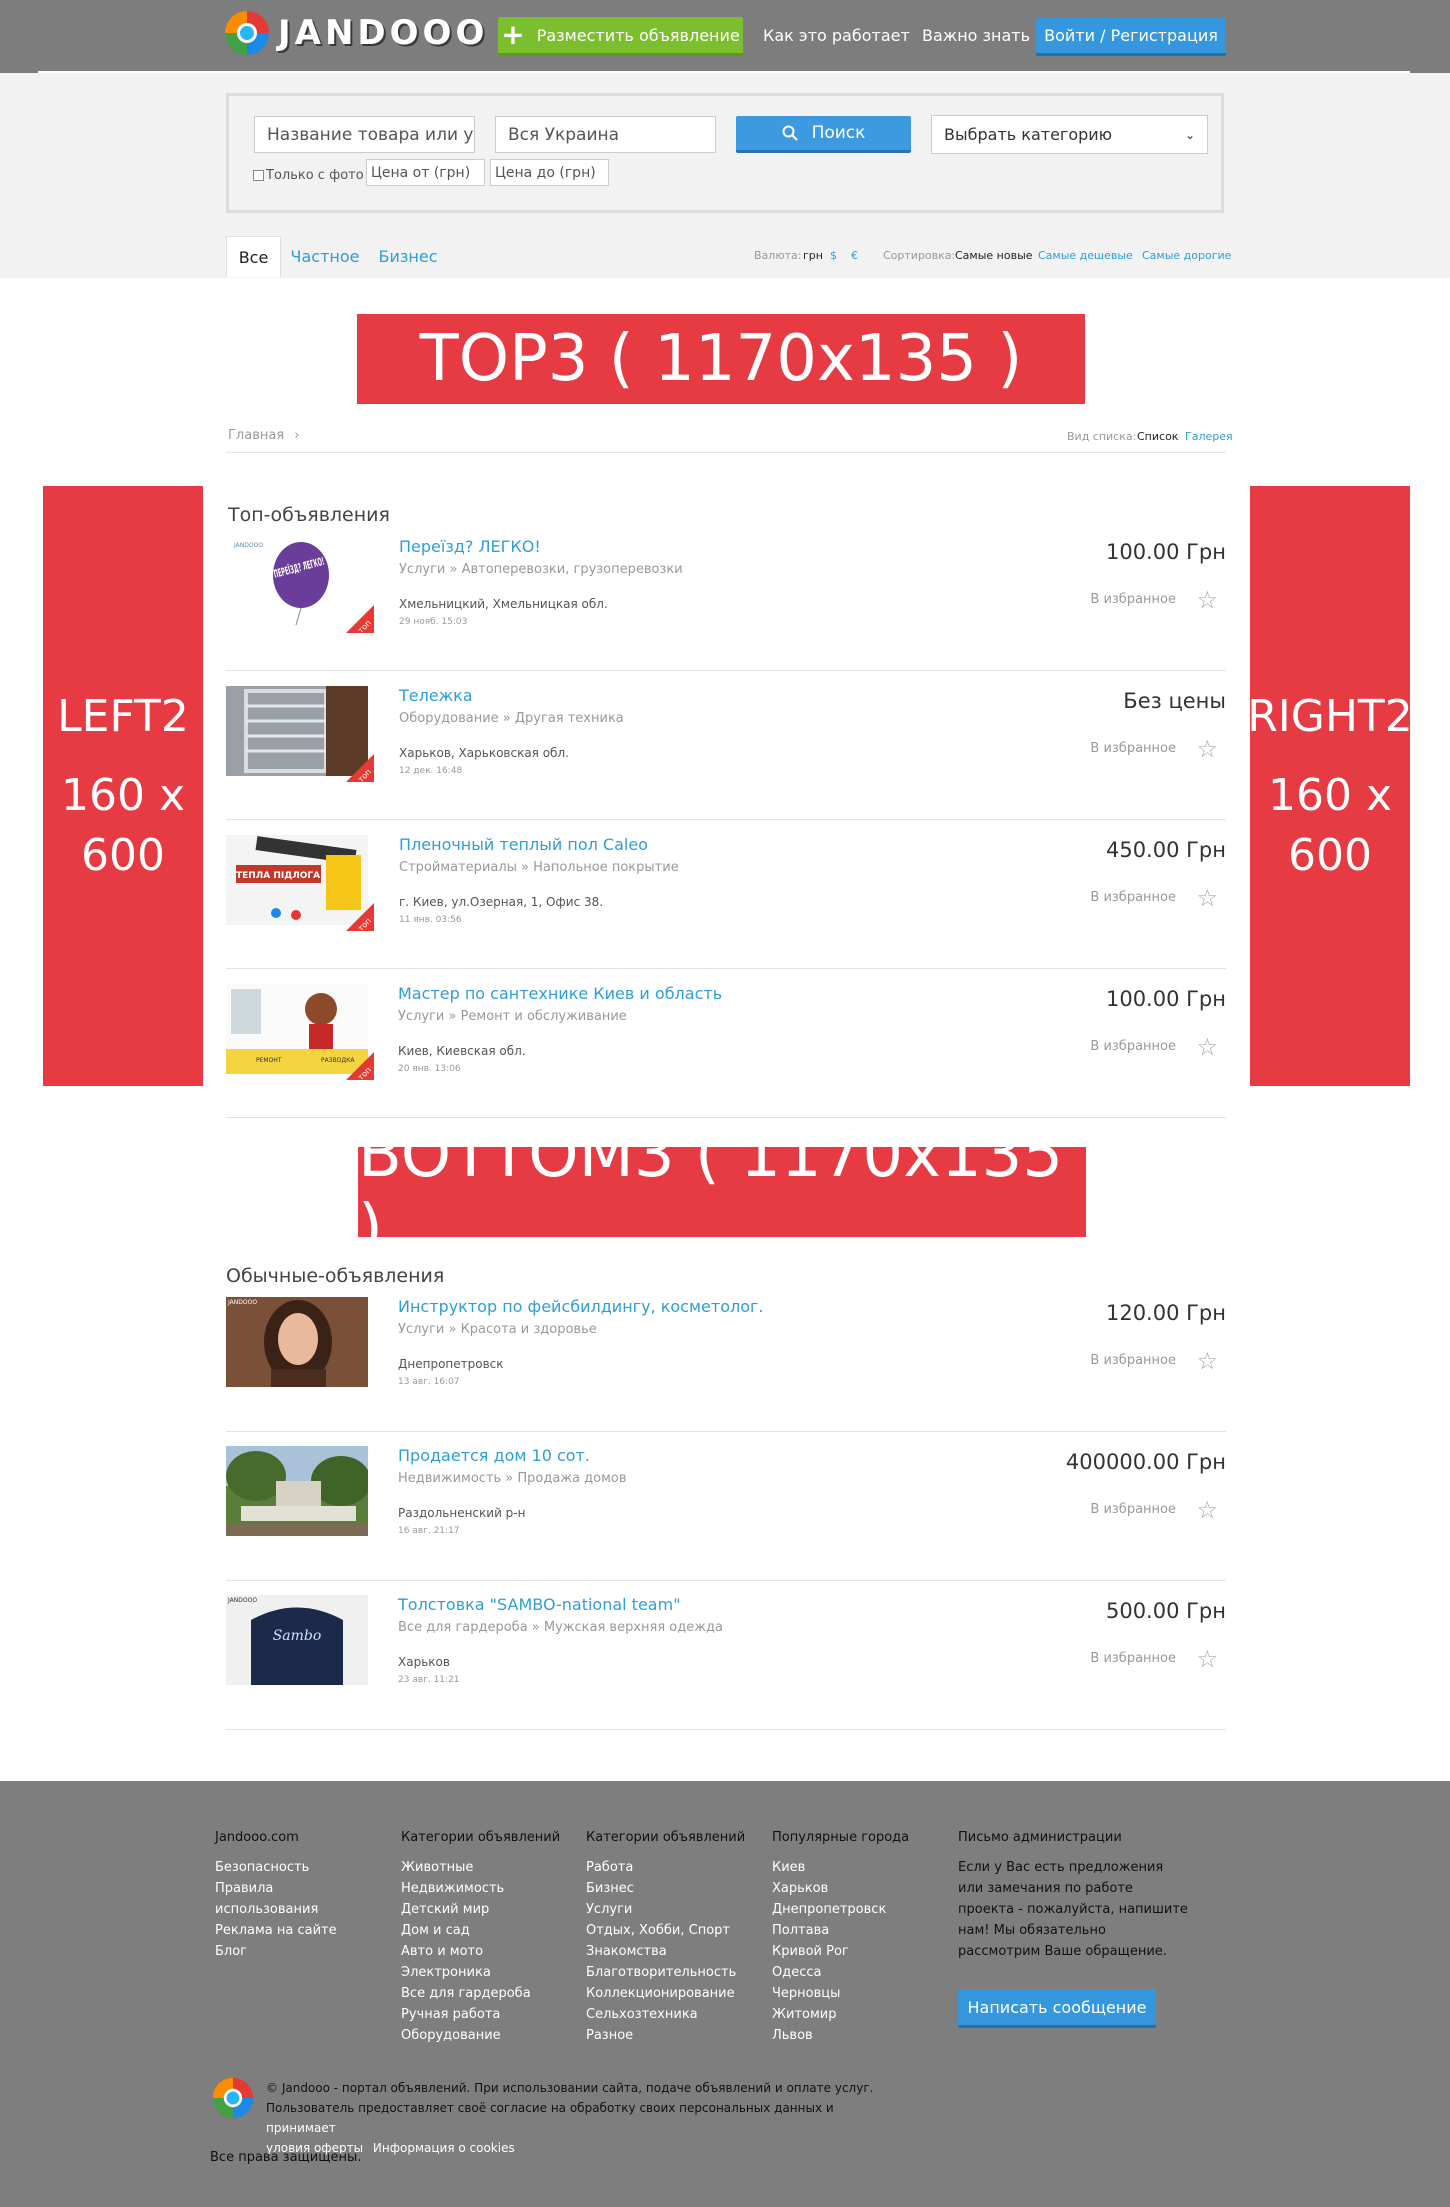  What do you see at coordinates (123, 786) in the screenshot?
I see `banner-left2: LEFT2 160 x 600` at bounding box center [123, 786].